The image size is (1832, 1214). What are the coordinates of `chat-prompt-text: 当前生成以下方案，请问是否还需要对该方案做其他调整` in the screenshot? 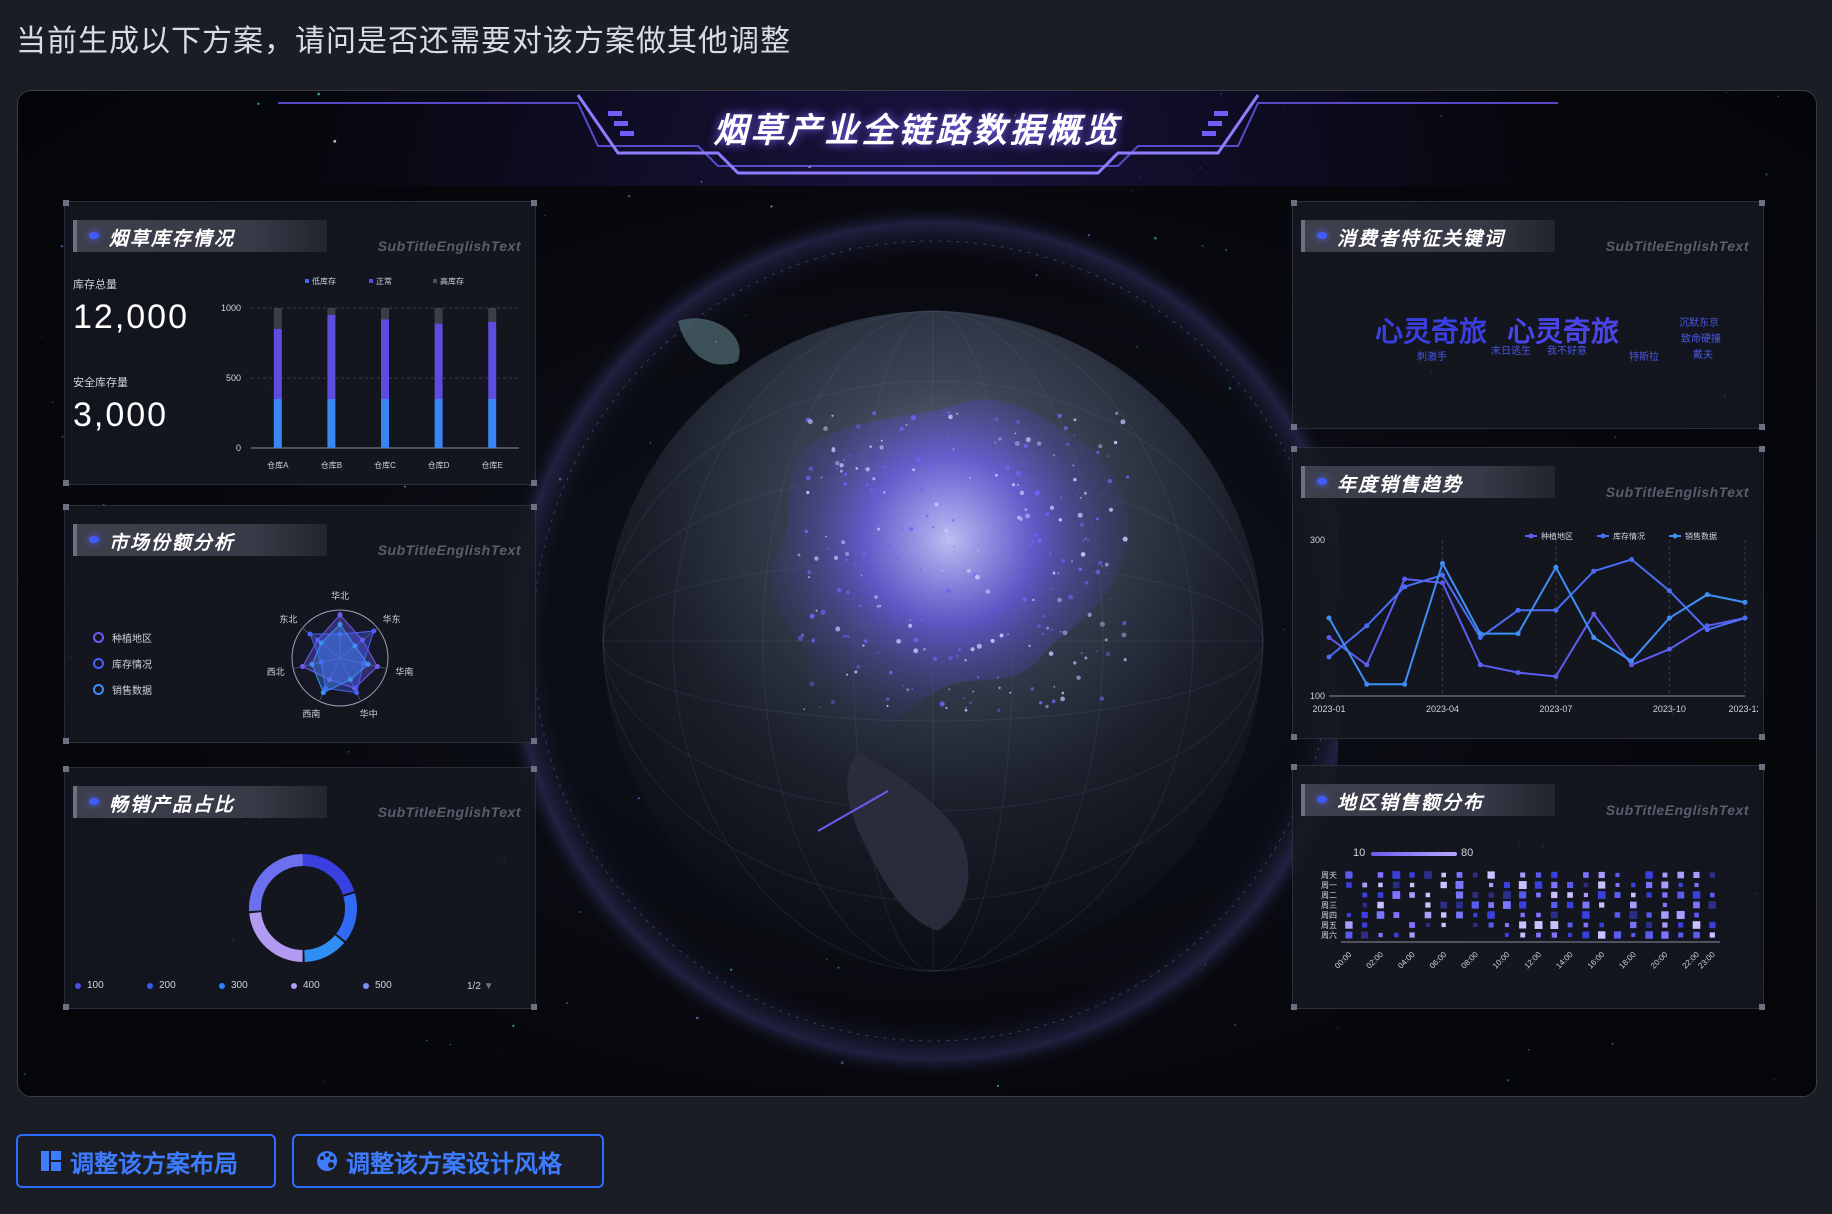 It's located at (403, 41).